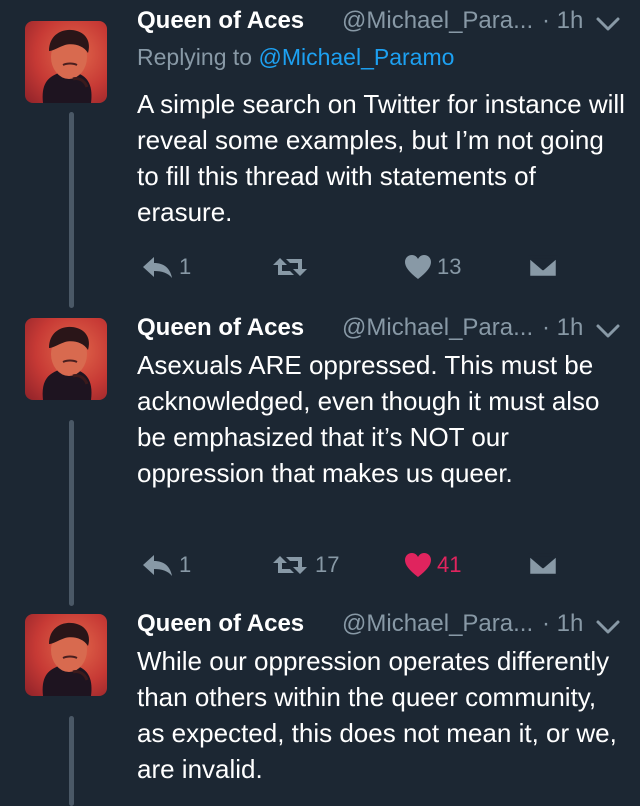  I want to click on replying-to: Replying to @Michael_Paramo, so click(295, 57).